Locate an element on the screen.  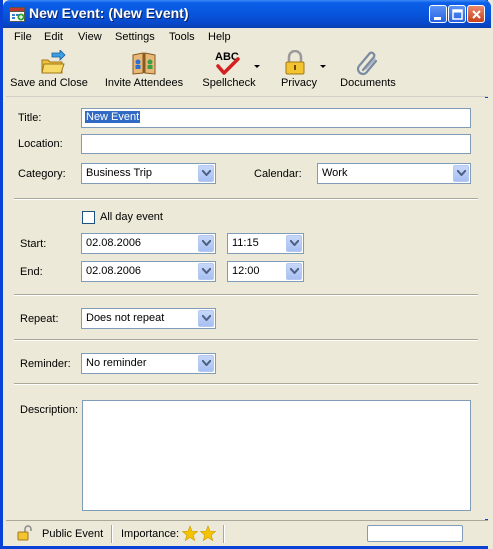
spellcheck-button: ABC Spellcheck is located at coordinates (229, 71).